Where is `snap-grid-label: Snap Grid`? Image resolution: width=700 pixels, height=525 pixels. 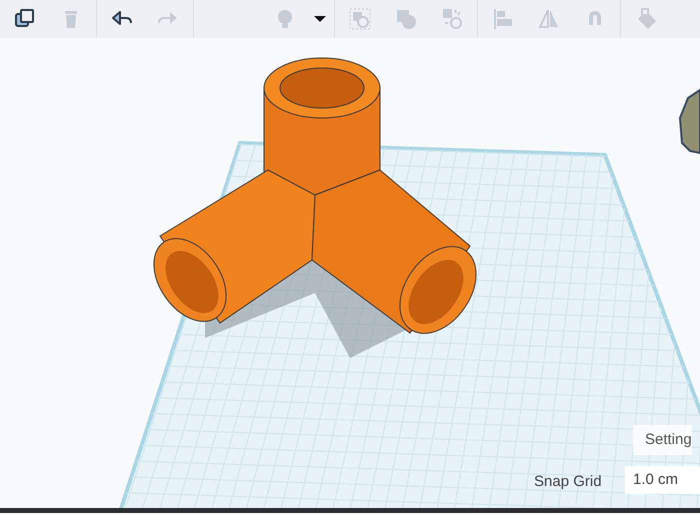 snap-grid-label: Snap Grid is located at coordinates (568, 482).